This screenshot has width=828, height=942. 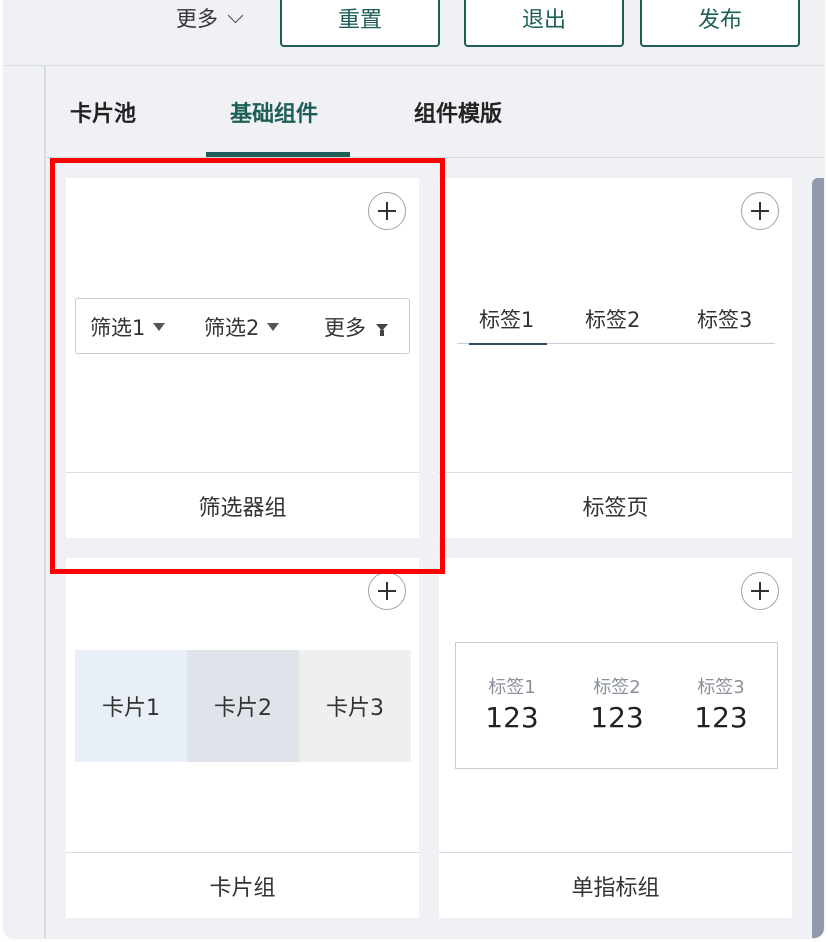 What do you see at coordinates (242, 885) in the screenshot?
I see `component-name: 卡片组` at bounding box center [242, 885].